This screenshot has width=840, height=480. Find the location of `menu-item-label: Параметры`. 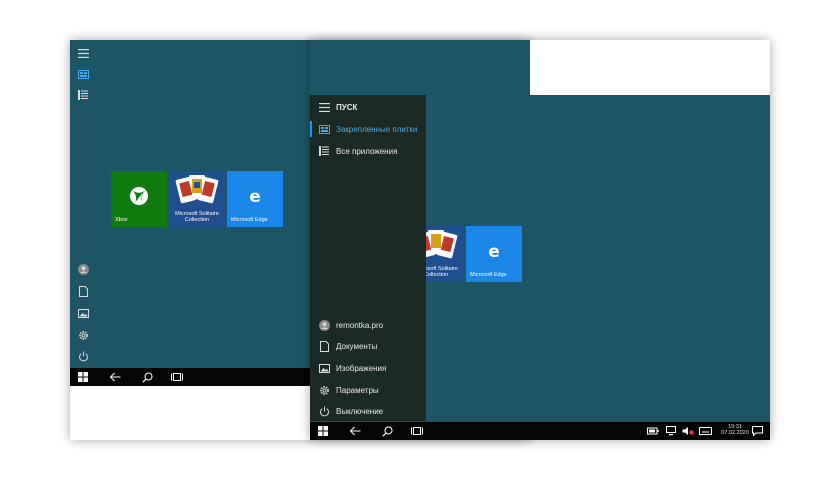

menu-item-label: Параметры is located at coordinates (357, 390).